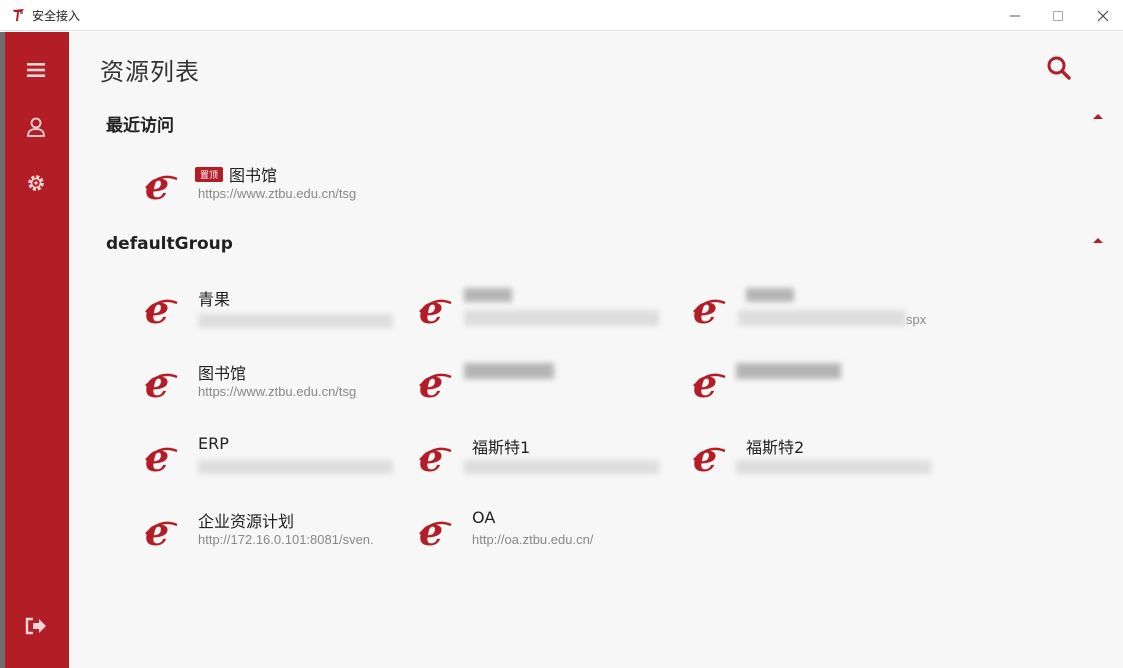 Image resolution: width=1123 pixels, height=668 pixels. Describe the element at coordinates (18, 15) in the screenshot. I see `app-logo-icon` at that location.